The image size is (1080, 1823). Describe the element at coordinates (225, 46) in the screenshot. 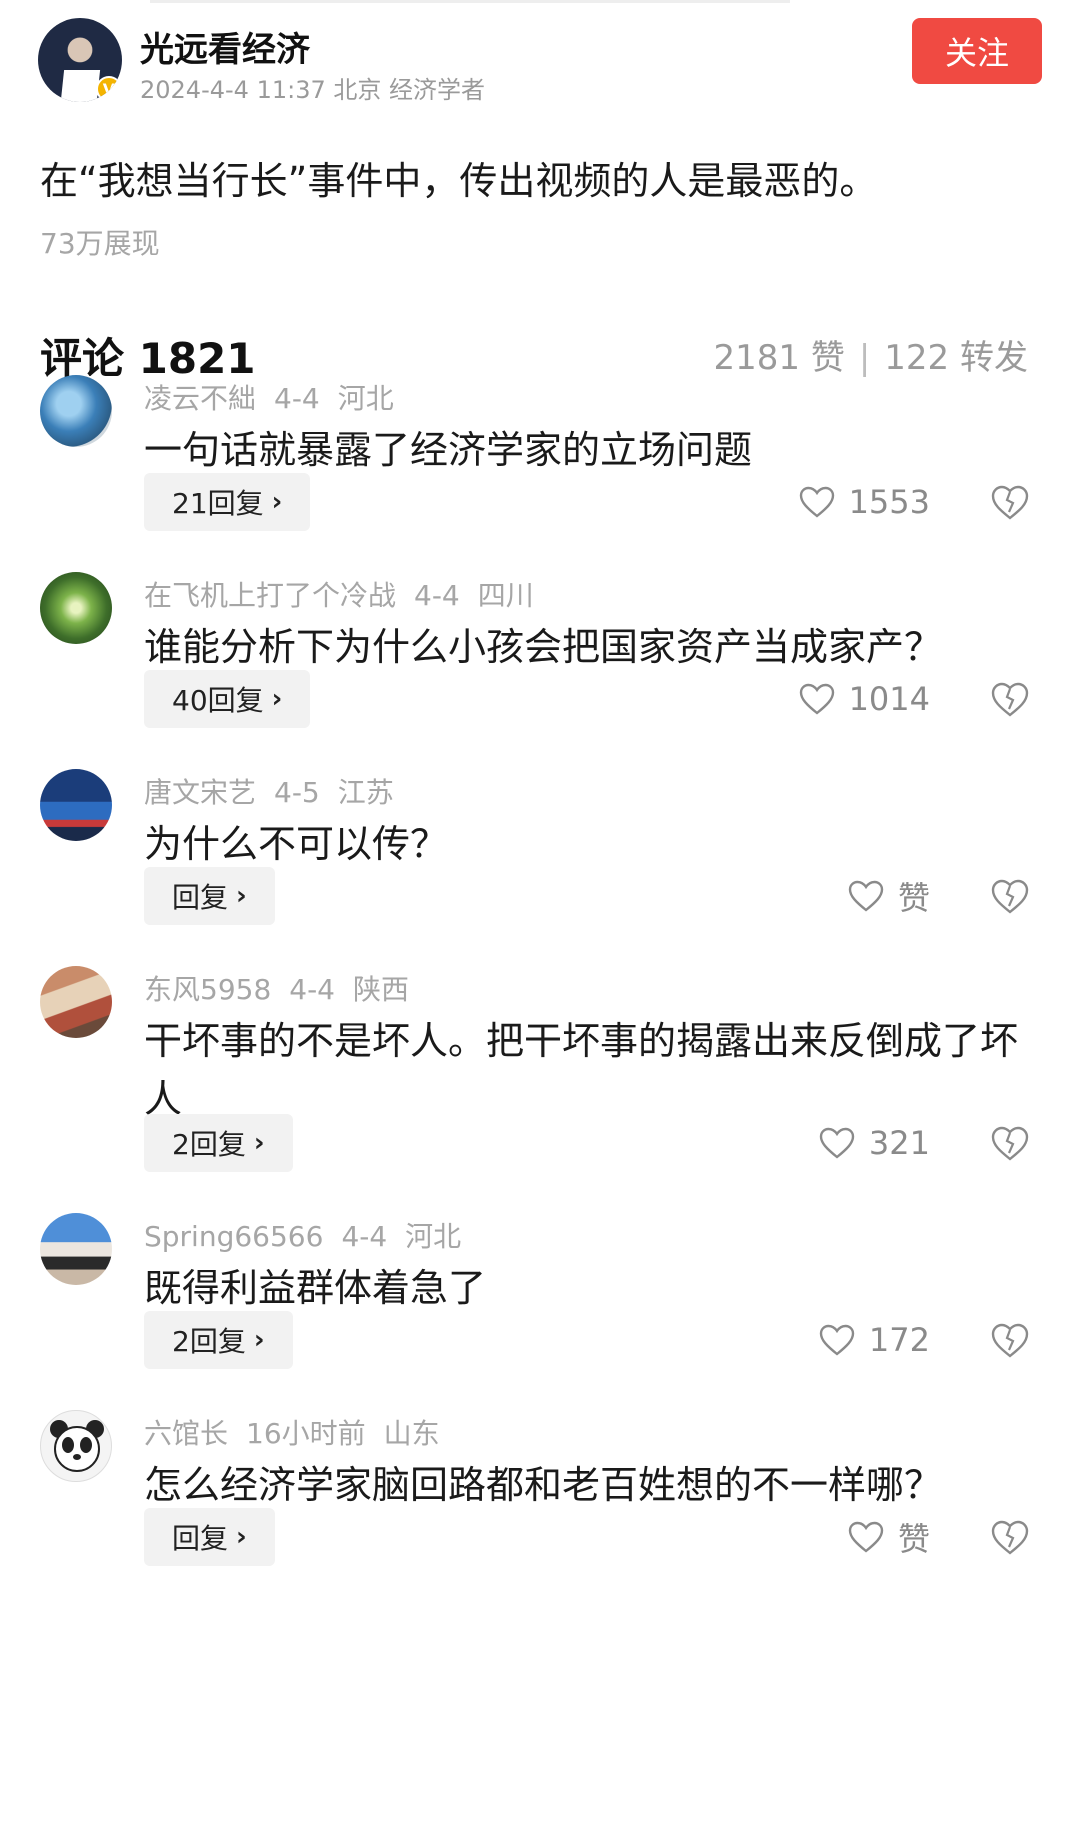

I see `author-name: 光远看经济` at that location.